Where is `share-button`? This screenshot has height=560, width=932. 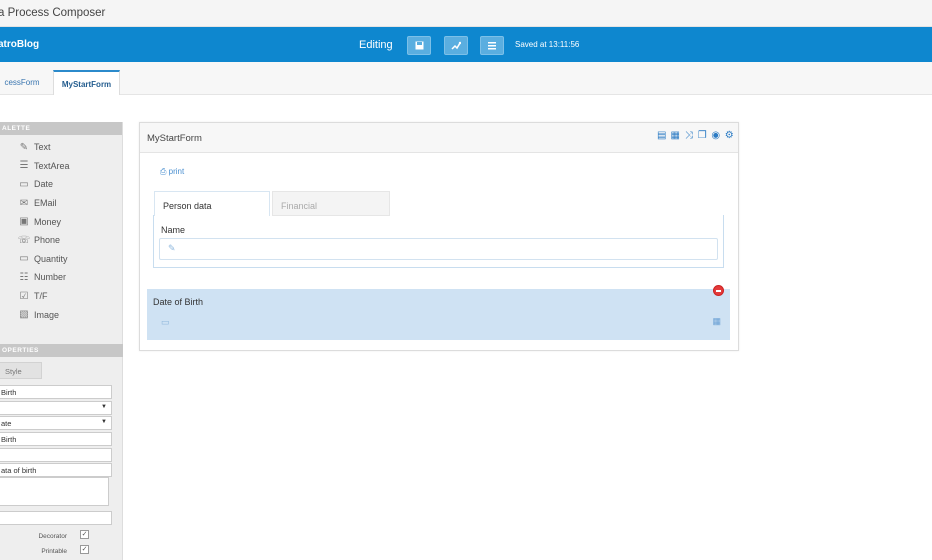 share-button is located at coordinates (456, 45).